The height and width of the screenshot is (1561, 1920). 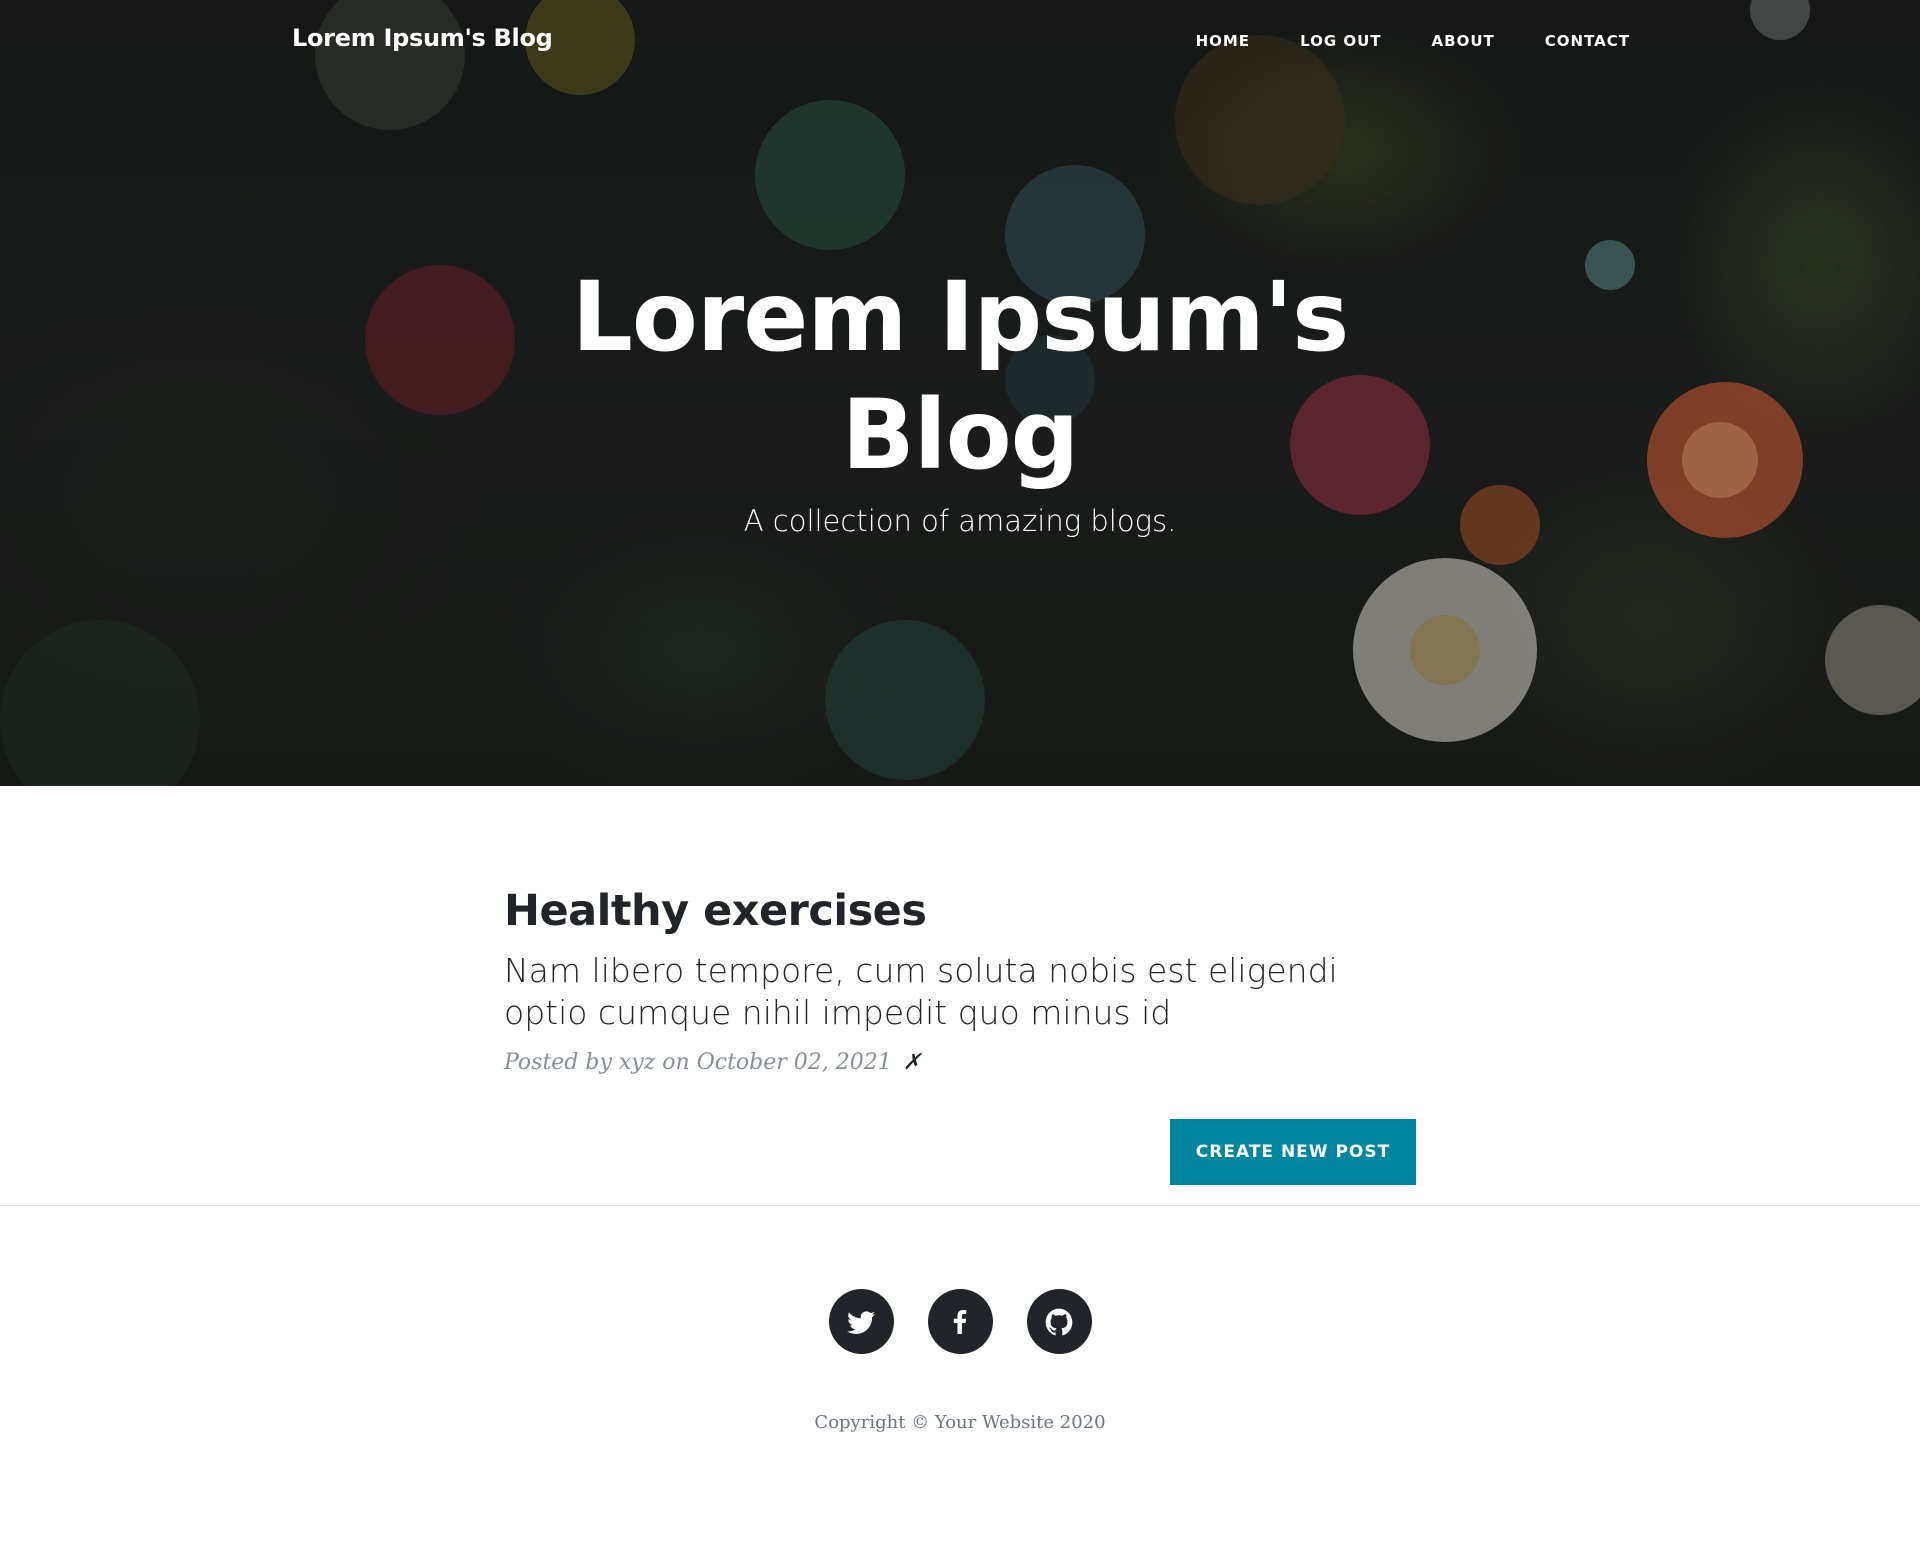 I want to click on twitter-icon, so click(x=861, y=1321).